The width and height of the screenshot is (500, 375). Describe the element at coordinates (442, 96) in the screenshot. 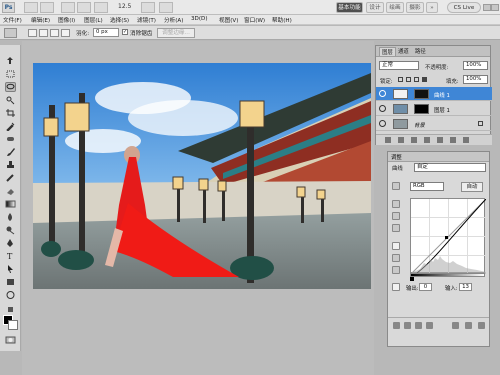

I see `layer-name: 曲线 1` at that location.